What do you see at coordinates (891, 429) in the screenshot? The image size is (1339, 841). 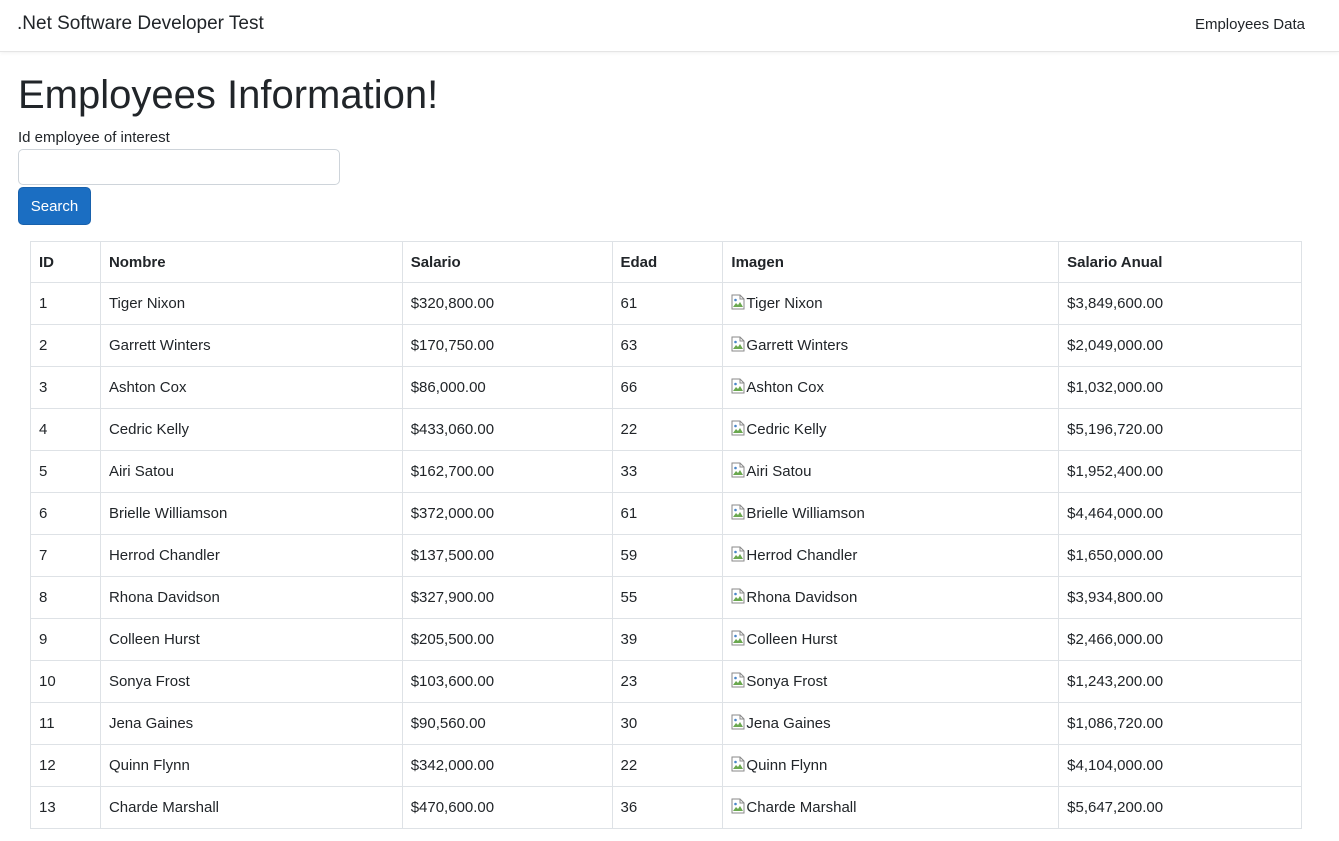 I see `cell-imagen: Cedric Kelly` at bounding box center [891, 429].